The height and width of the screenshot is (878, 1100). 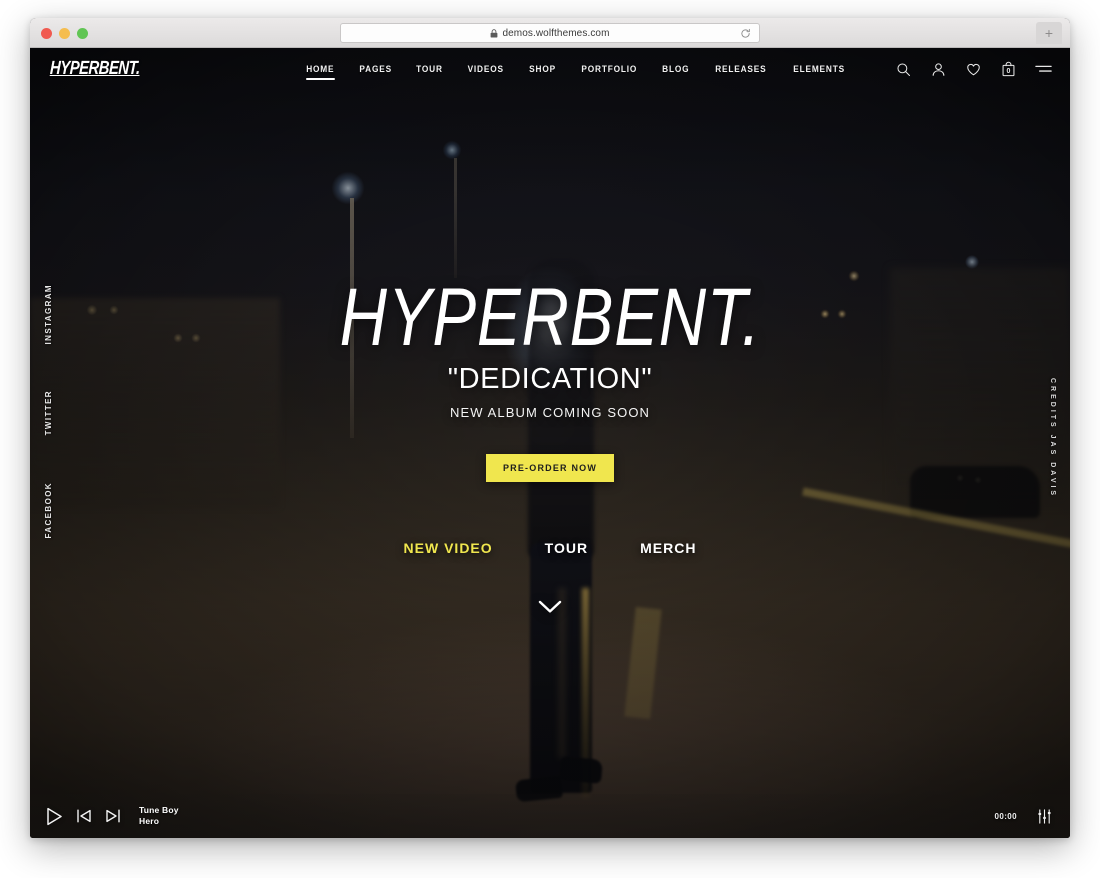 I want to click on lock-icon, so click(x=494, y=34).